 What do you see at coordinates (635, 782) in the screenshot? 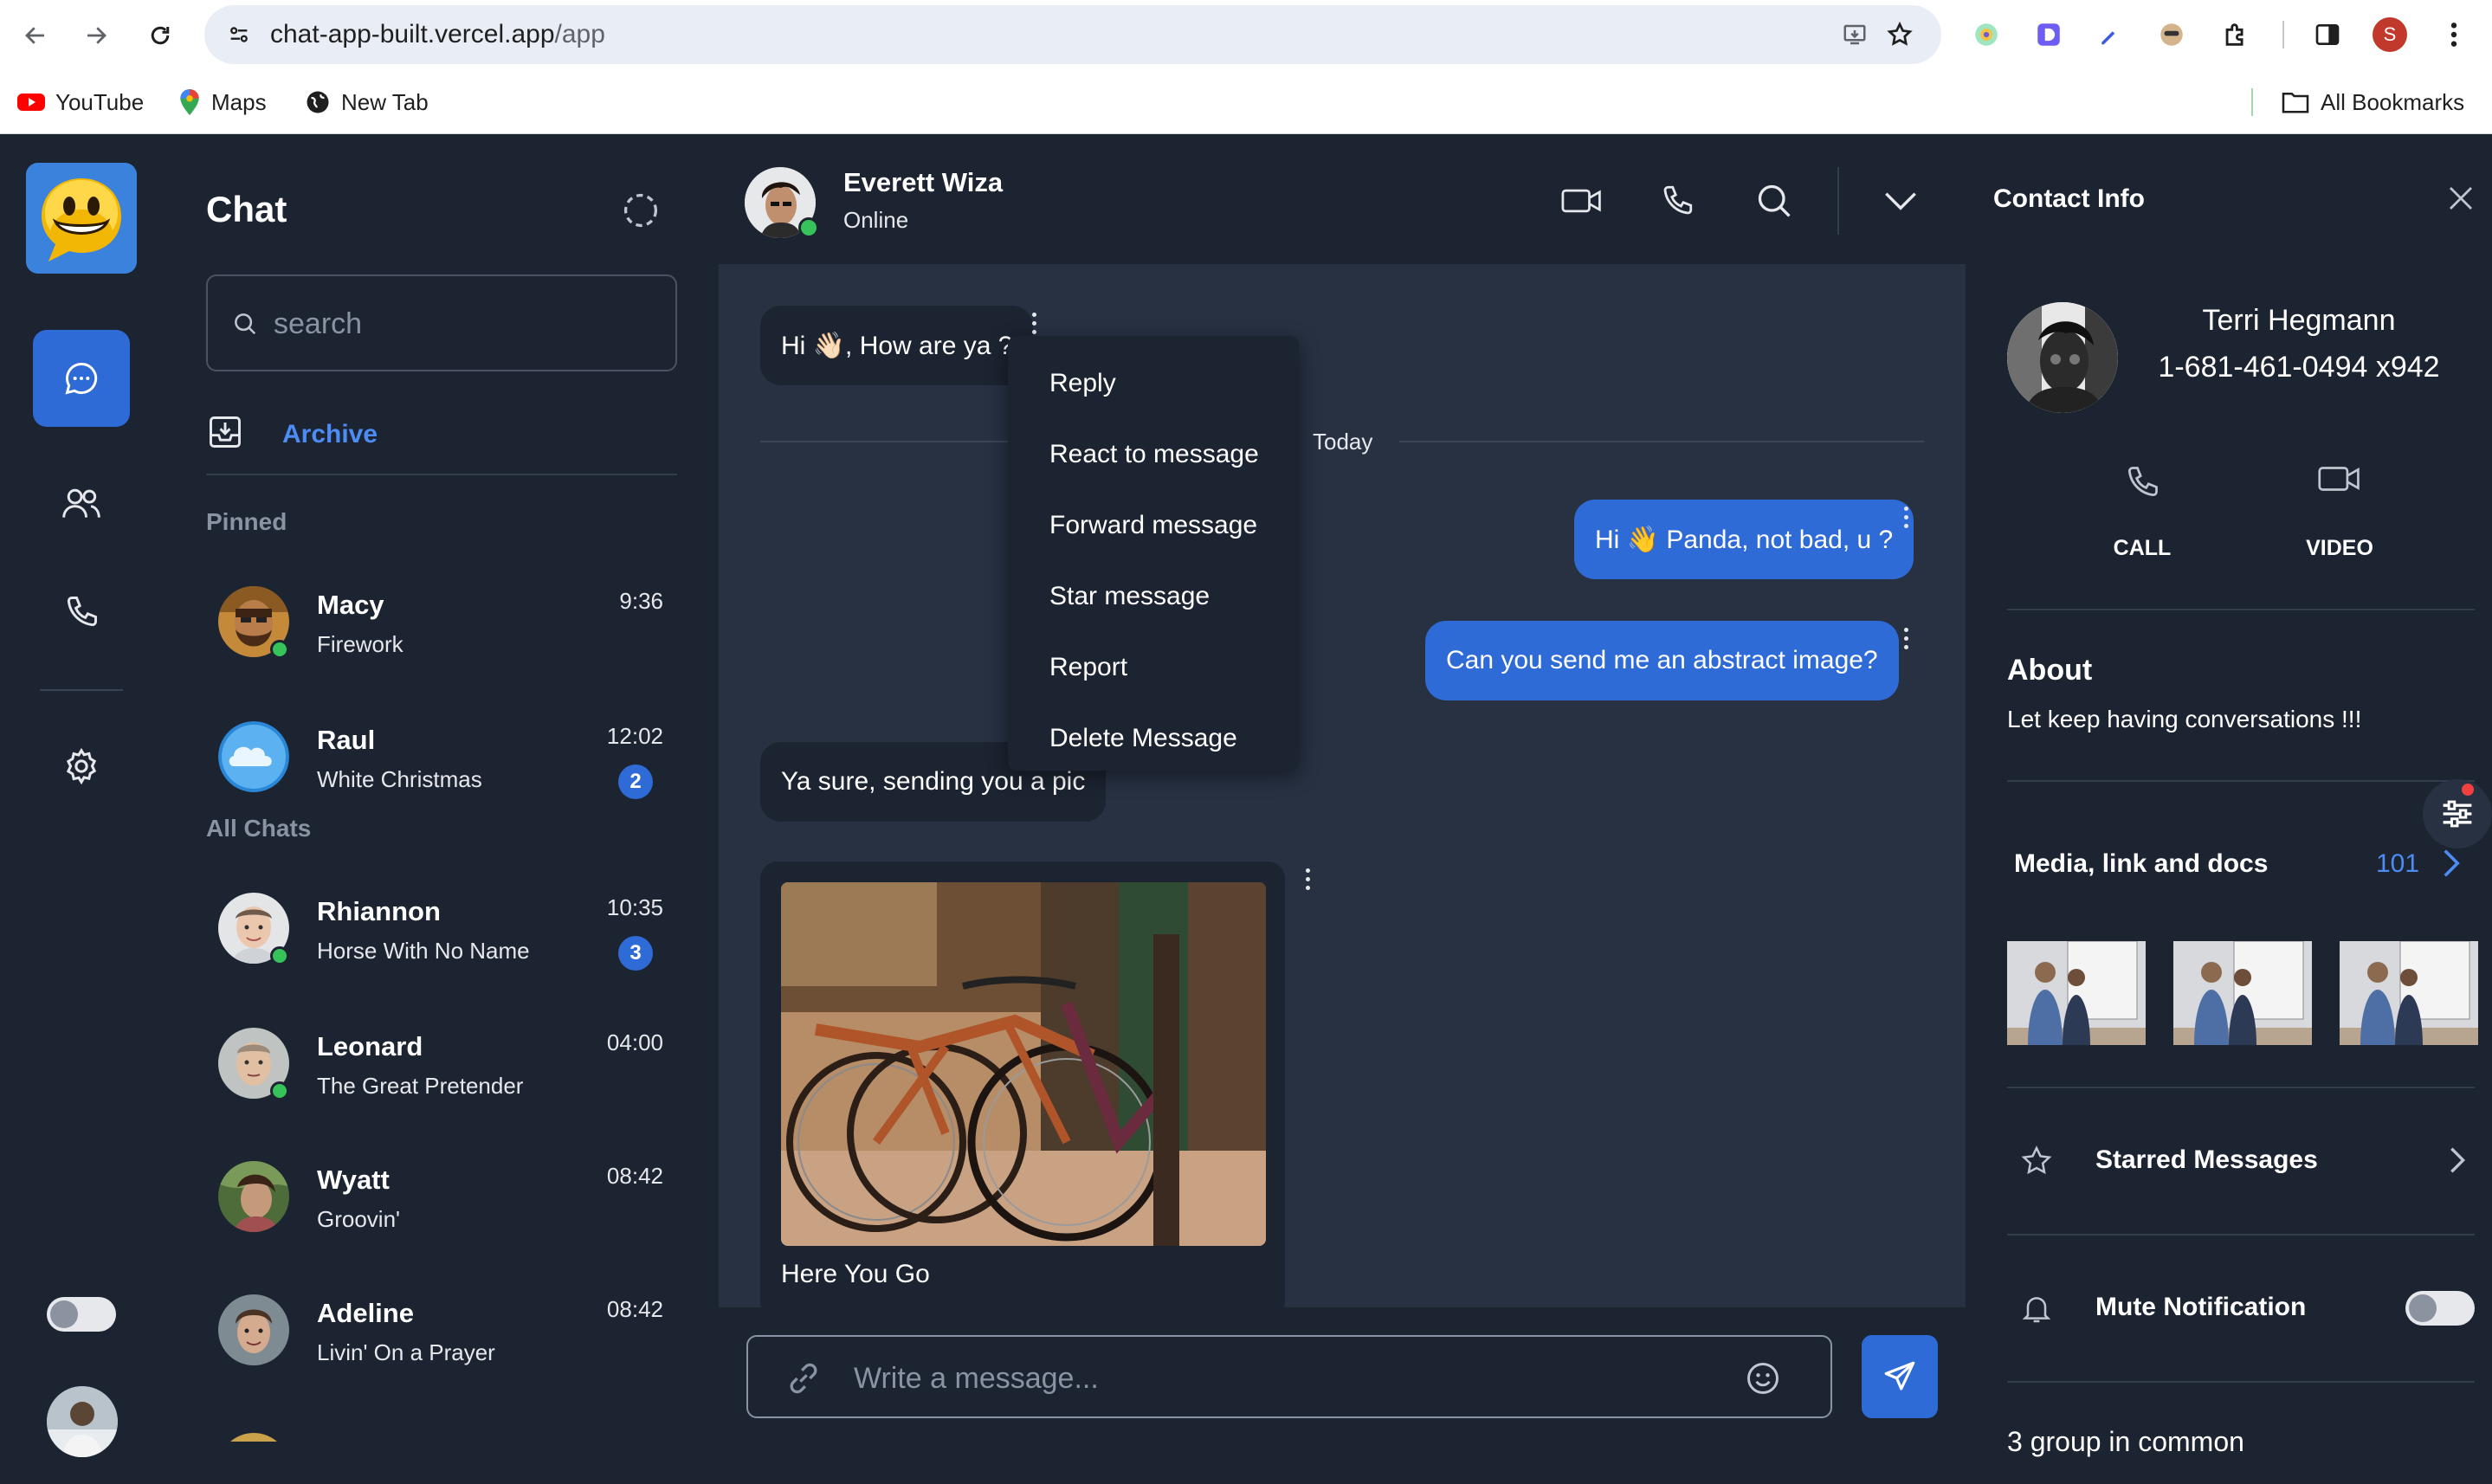
I see `unread-badge: 2` at bounding box center [635, 782].